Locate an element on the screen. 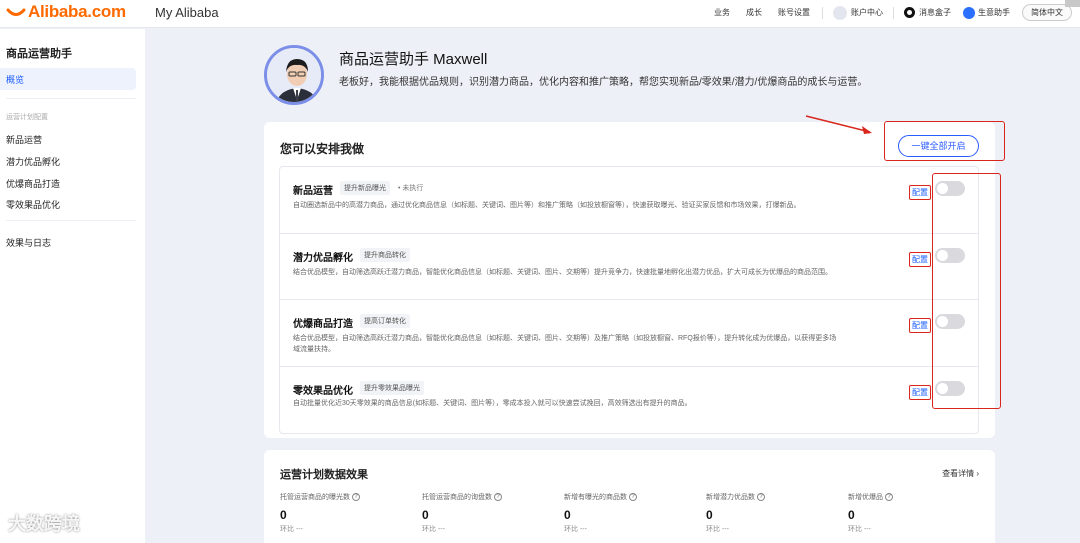 The image size is (1080, 543). business-assistant-label: 生意助手 is located at coordinates (994, 12).